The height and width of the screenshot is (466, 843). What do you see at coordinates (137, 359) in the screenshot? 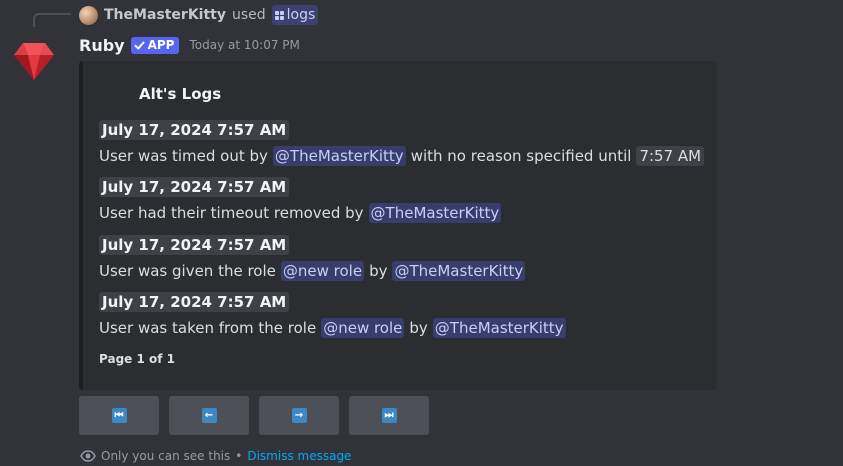
I see `embed-footer: Page 1 of 1` at bounding box center [137, 359].